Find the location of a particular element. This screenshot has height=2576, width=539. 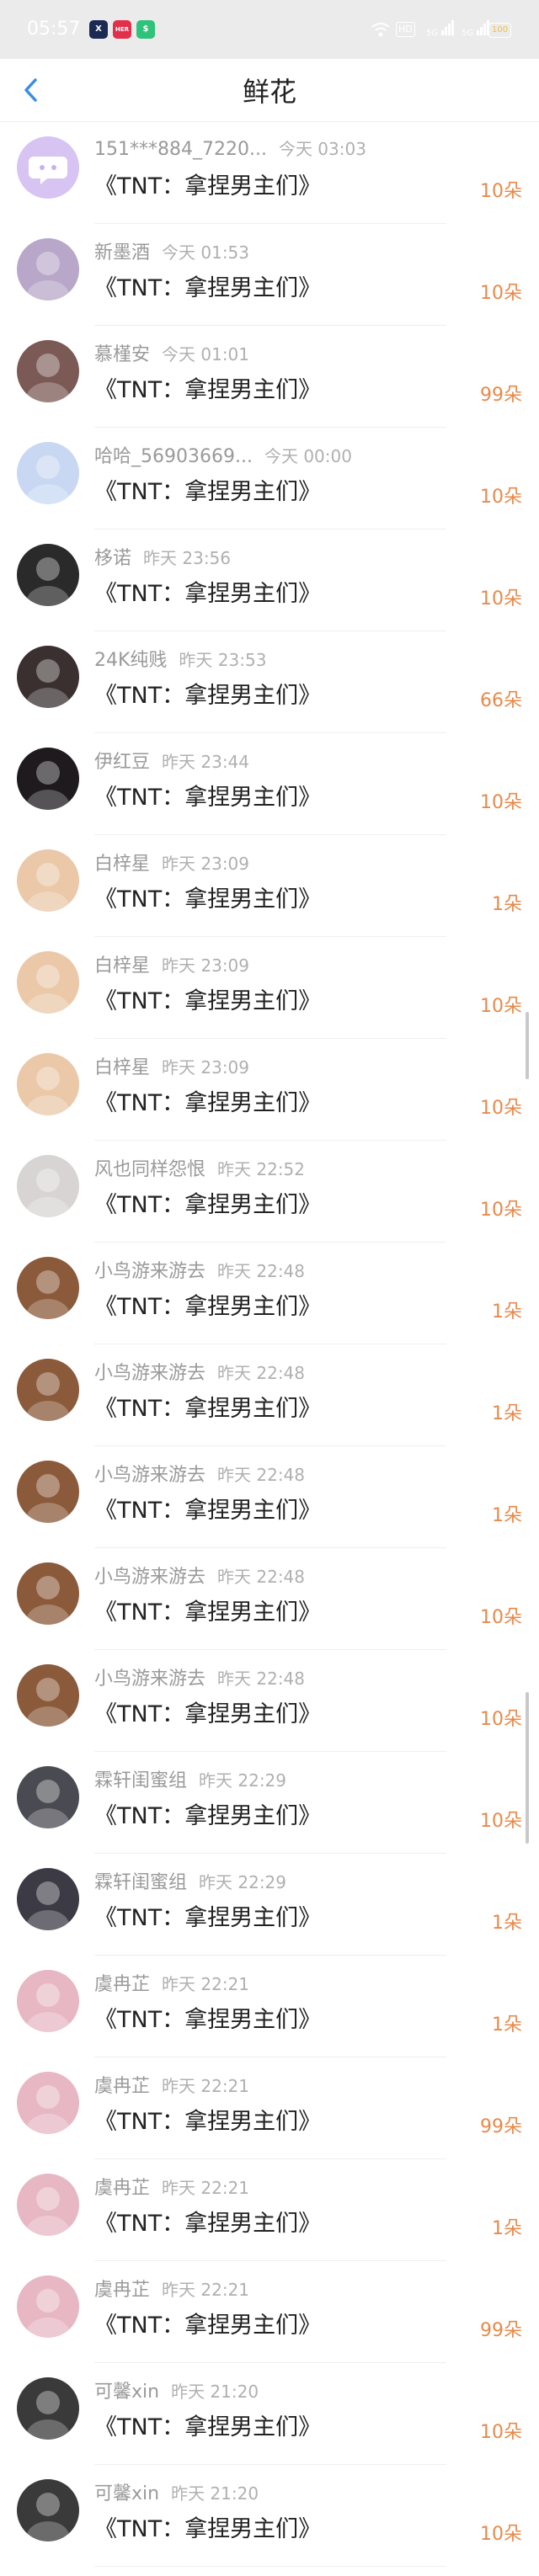

list-item: 栘诺 昨天 23:56 《TNT：拿捏男主们》 10朵 is located at coordinates (269, 580).